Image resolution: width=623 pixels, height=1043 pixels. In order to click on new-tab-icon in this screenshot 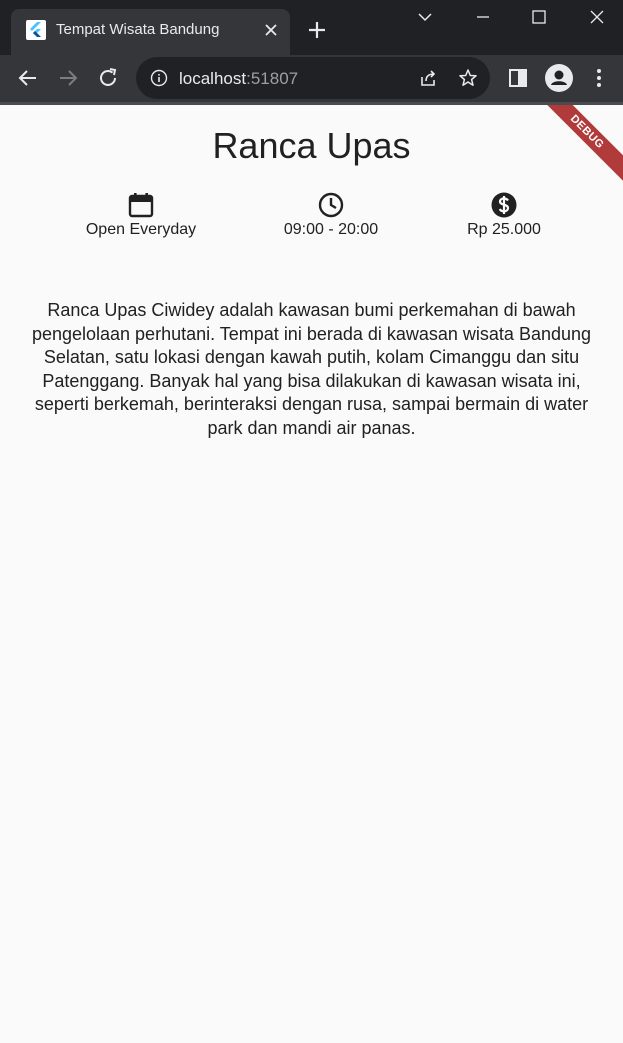, I will do `click(317, 30)`.